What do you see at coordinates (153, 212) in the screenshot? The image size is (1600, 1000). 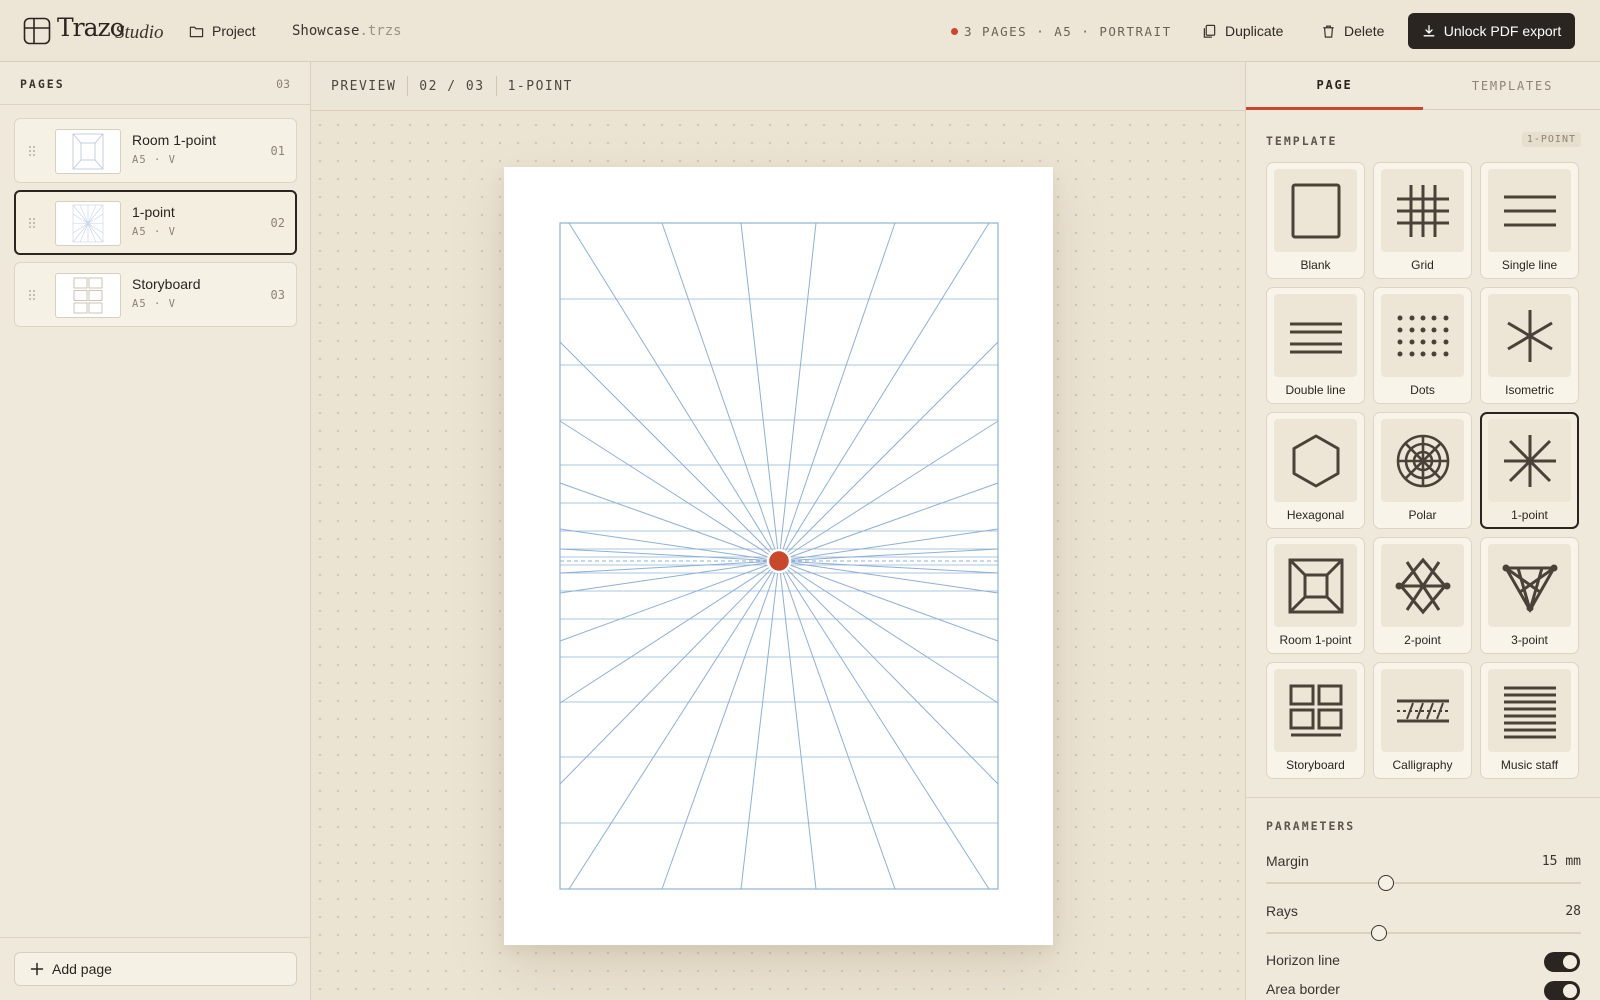 I see `page-name: 1-point` at bounding box center [153, 212].